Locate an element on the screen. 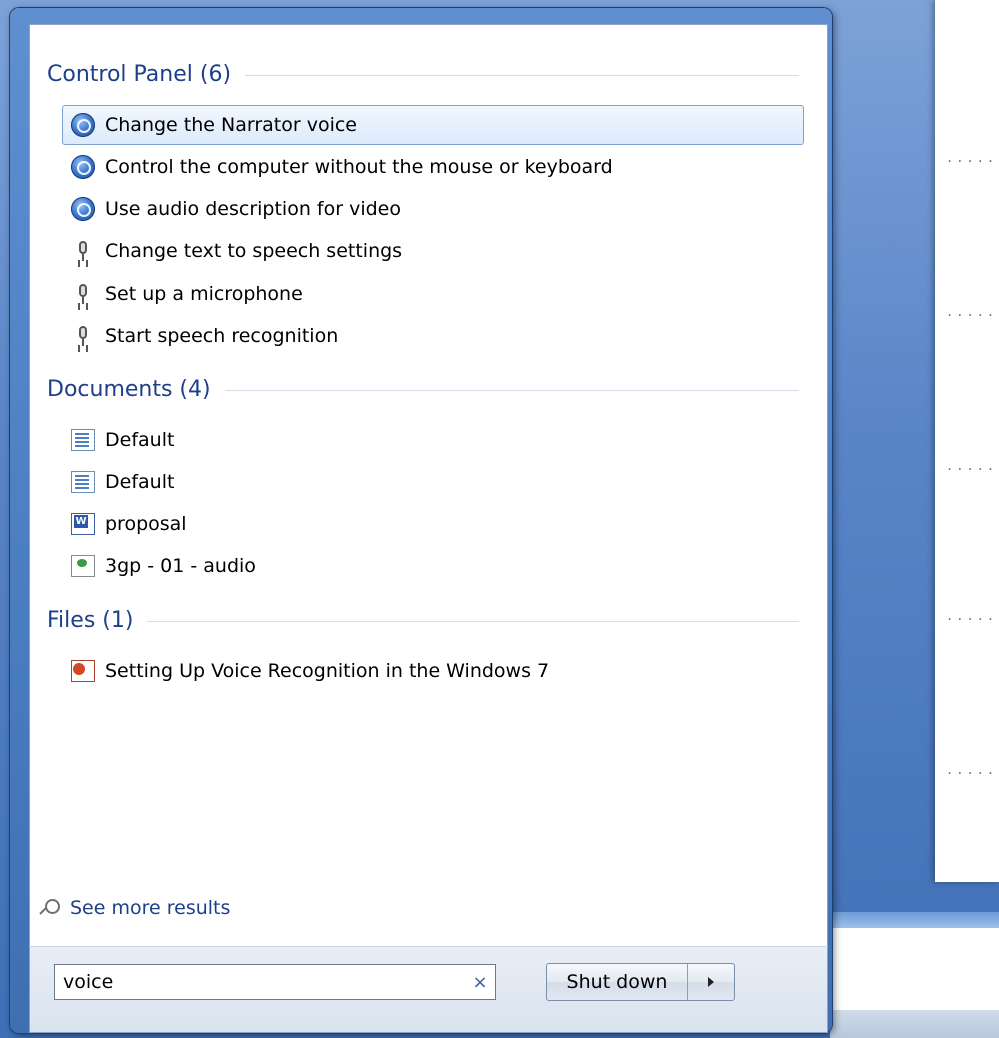 Image resolution: width=999 pixels, height=1038 pixels. result-item-text-to-speech: Change text to speech settings is located at coordinates (433, 251).